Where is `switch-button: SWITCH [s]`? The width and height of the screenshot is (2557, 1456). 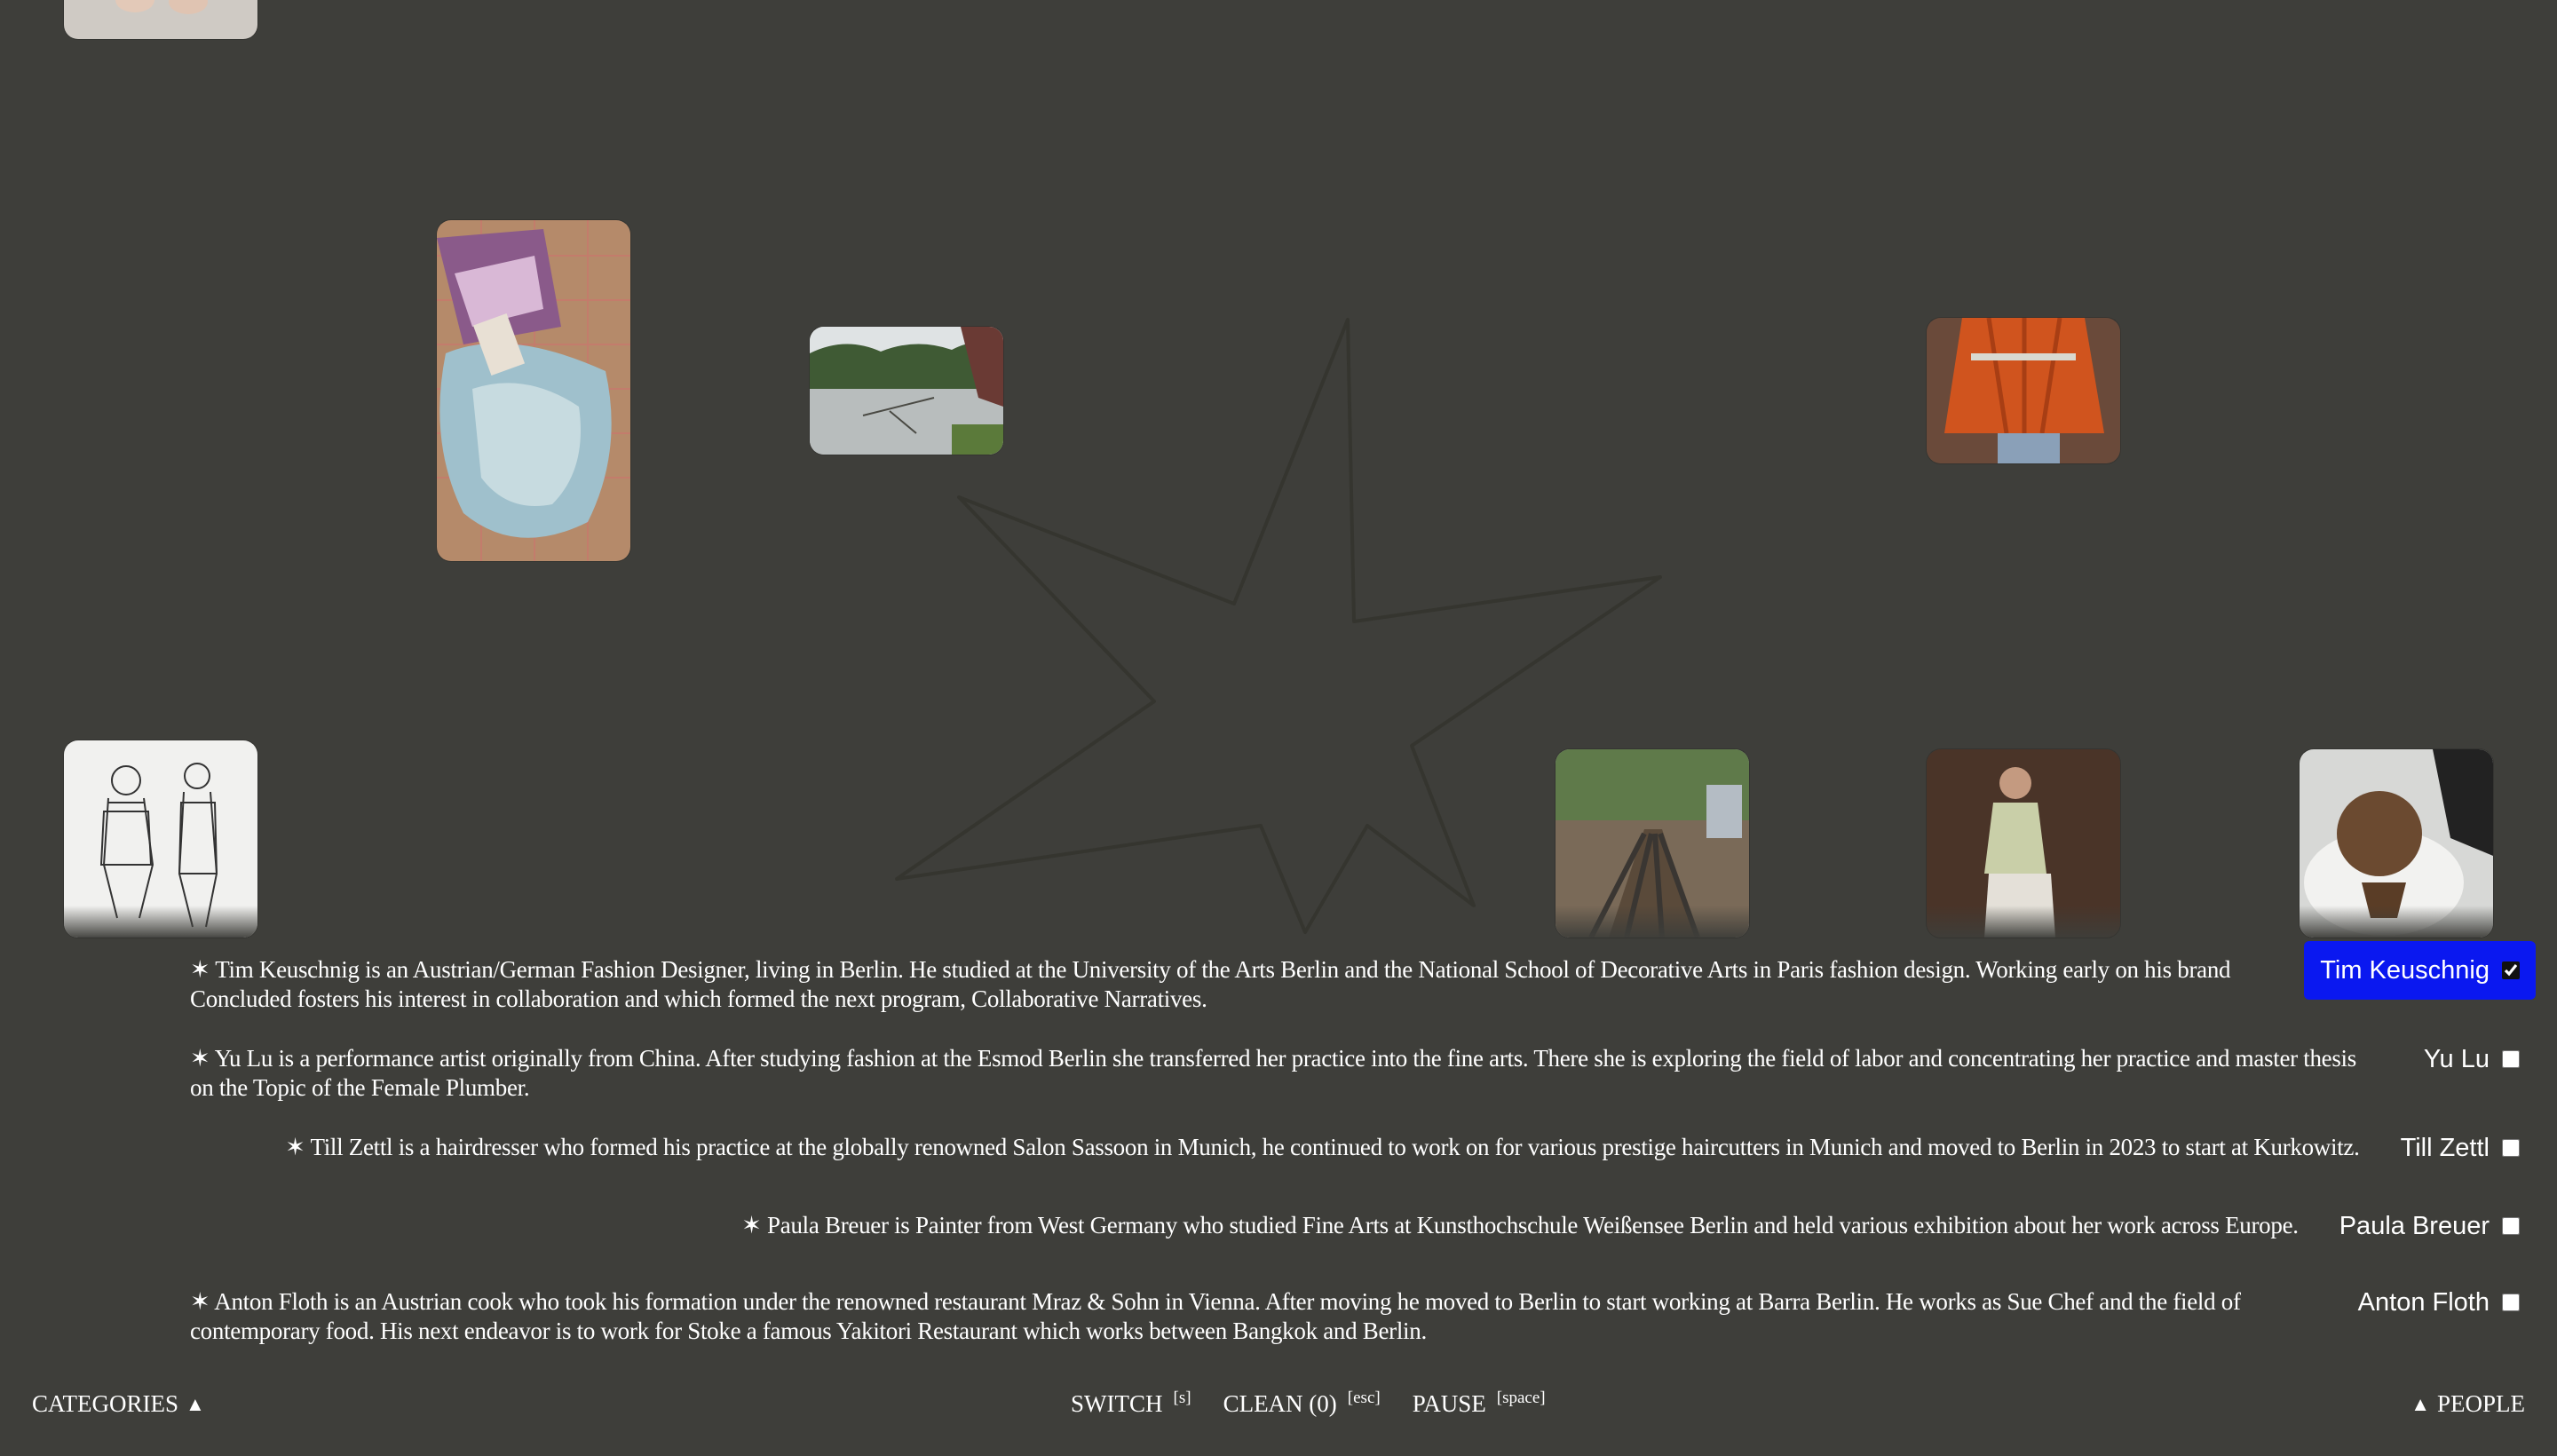 switch-button: SWITCH [s] is located at coordinates (1131, 1403).